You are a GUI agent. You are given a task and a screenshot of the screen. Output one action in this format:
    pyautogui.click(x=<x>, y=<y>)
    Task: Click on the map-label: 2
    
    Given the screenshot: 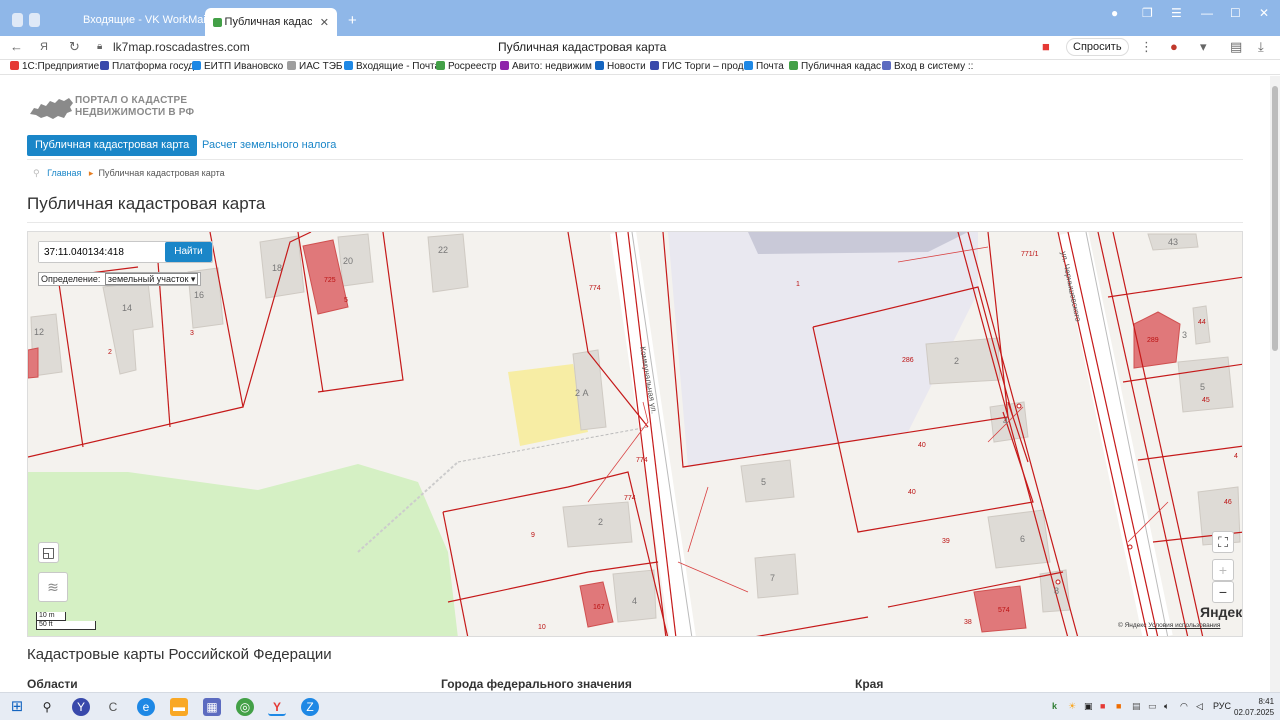 What is the action you would take?
    pyautogui.click(x=600, y=522)
    